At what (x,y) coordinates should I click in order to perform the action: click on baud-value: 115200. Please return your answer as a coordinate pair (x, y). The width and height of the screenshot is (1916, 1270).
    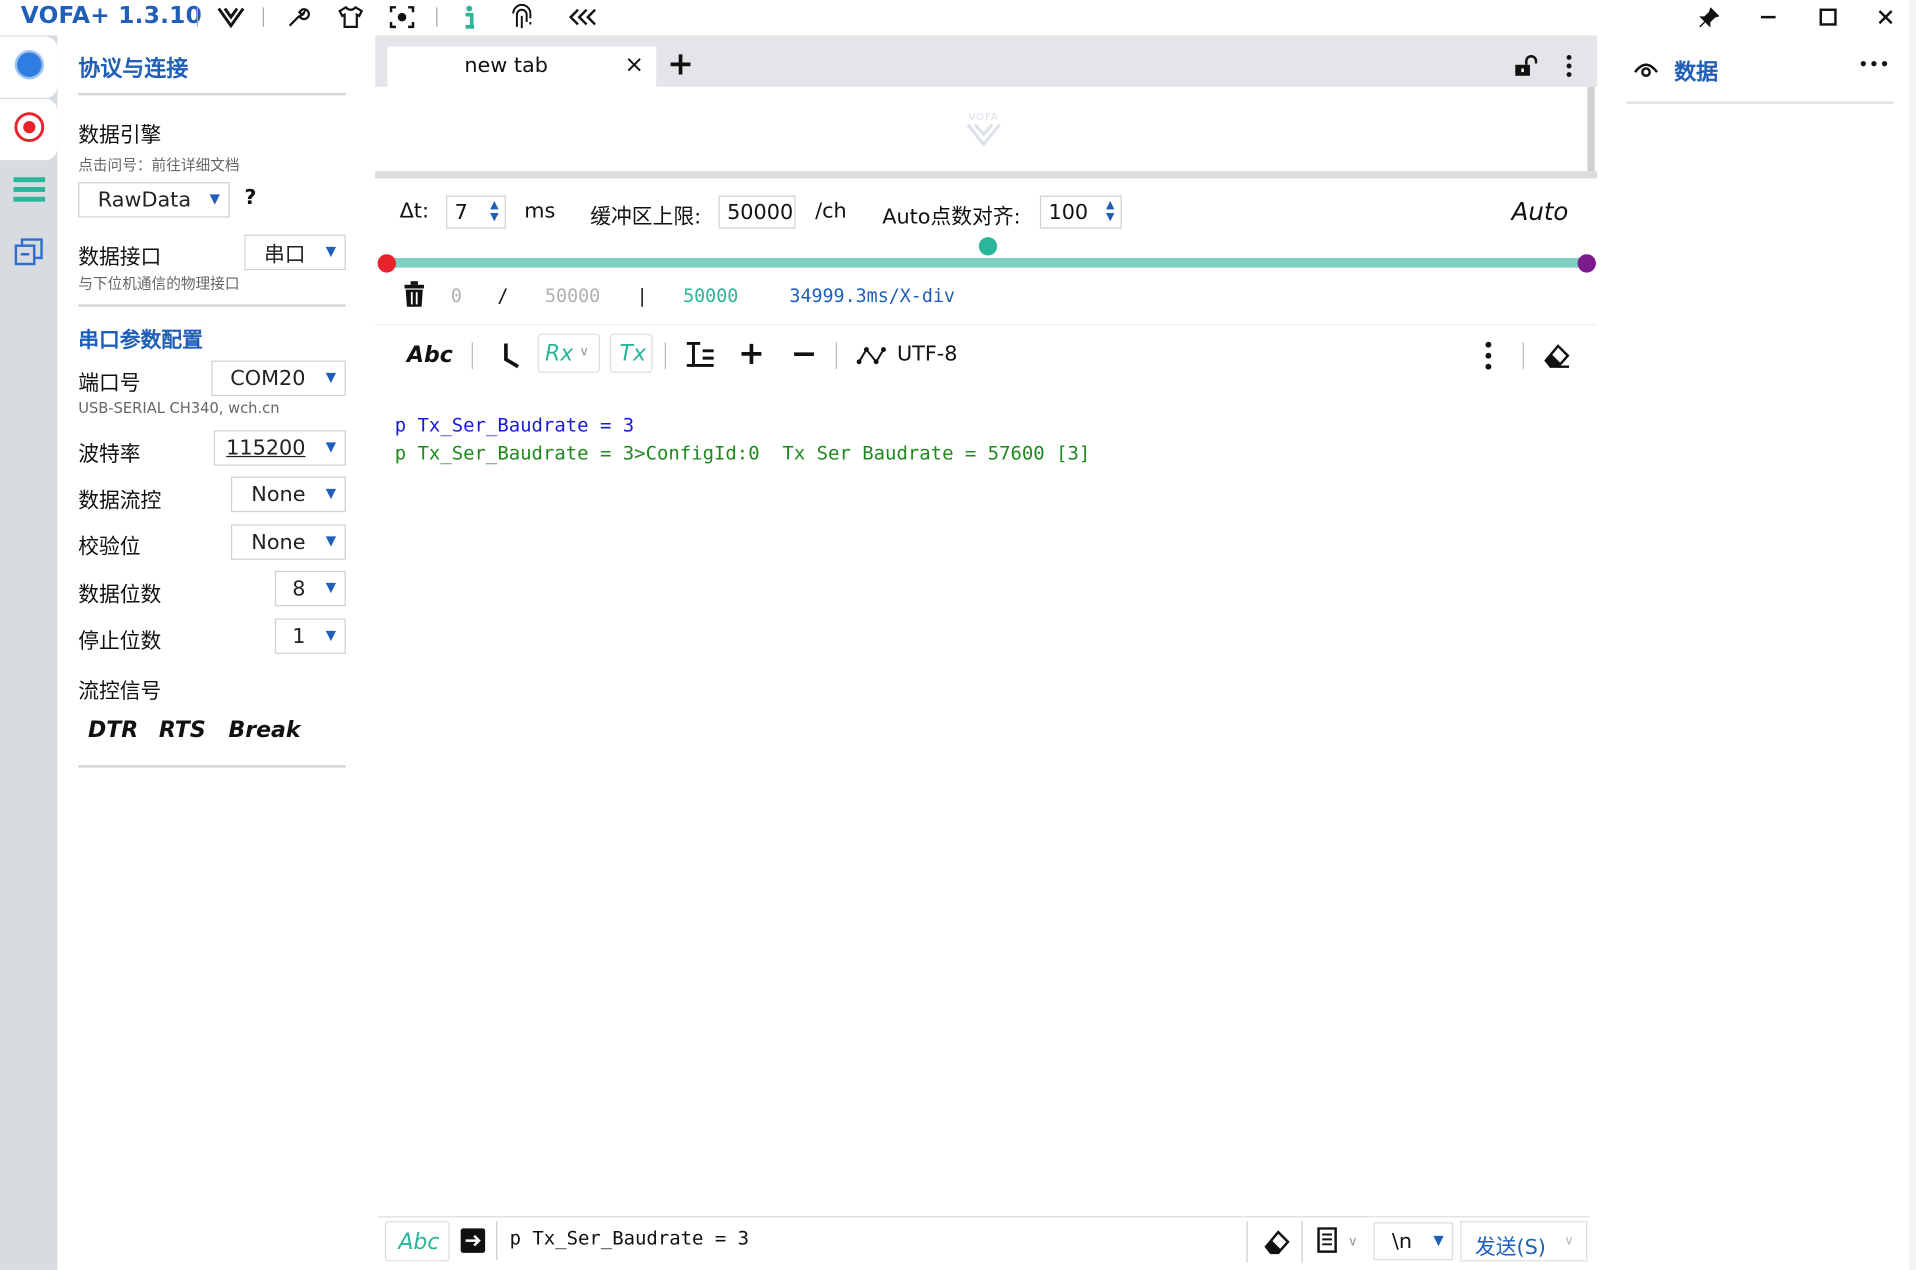
    Looking at the image, I should click on (266, 448).